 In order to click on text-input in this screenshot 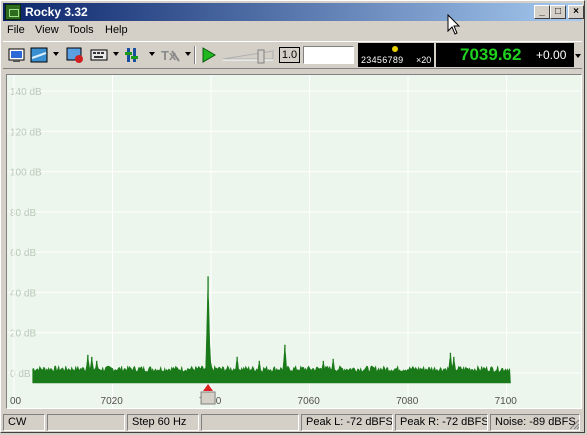, I will do `click(328, 55)`.